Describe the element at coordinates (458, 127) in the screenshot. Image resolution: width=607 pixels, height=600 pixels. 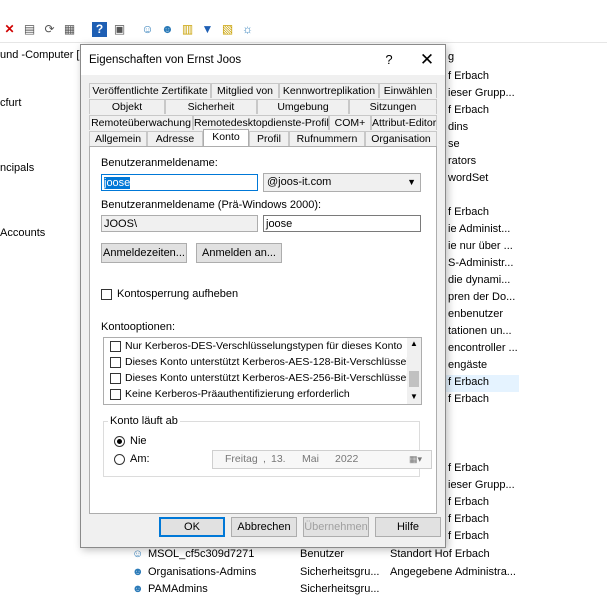
I see `list-desc: dins` at that location.